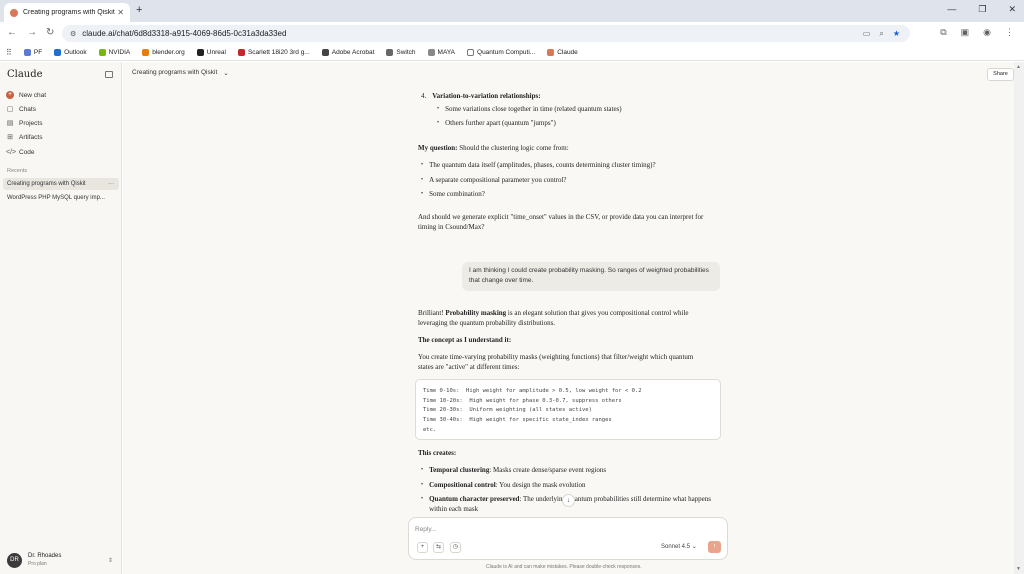 This screenshot has height=574, width=1024. What do you see at coordinates (896, 34) in the screenshot?
I see `bookmark-star-icon: ★` at bounding box center [896, 34].